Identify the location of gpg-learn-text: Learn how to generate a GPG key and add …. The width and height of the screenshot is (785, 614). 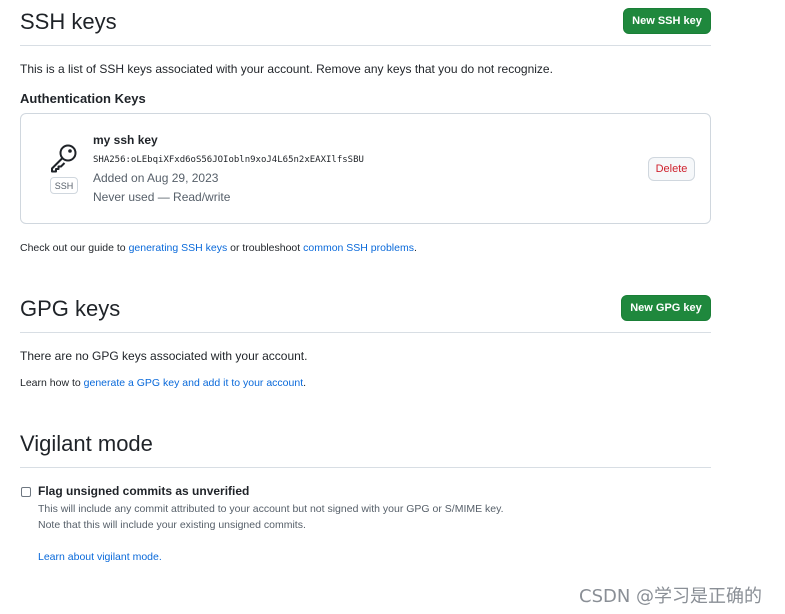
(163, 383).